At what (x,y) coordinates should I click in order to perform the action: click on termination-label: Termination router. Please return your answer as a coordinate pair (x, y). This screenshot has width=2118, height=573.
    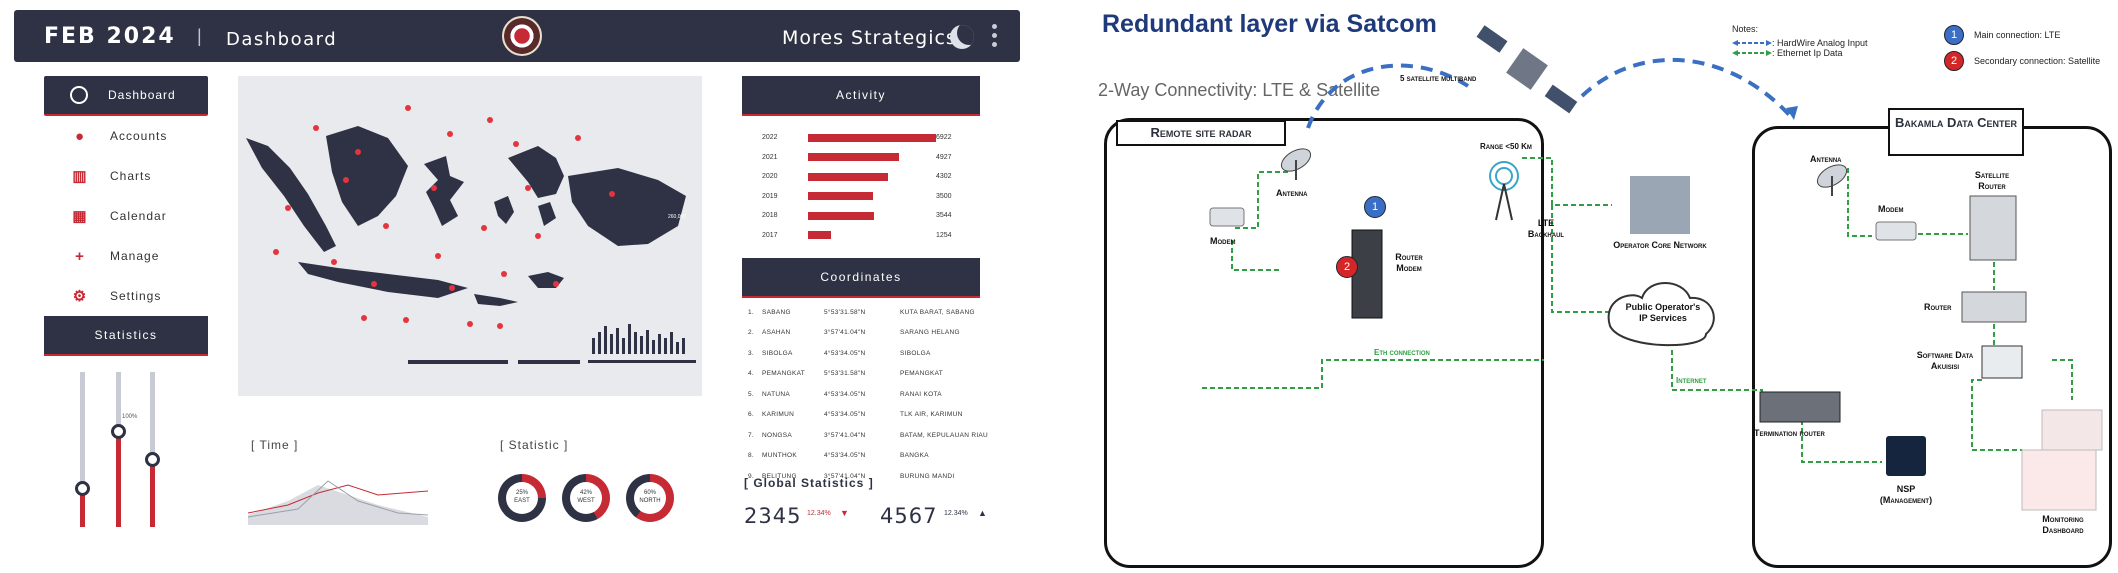
    Looking at the image, I should click on (1789, 433).